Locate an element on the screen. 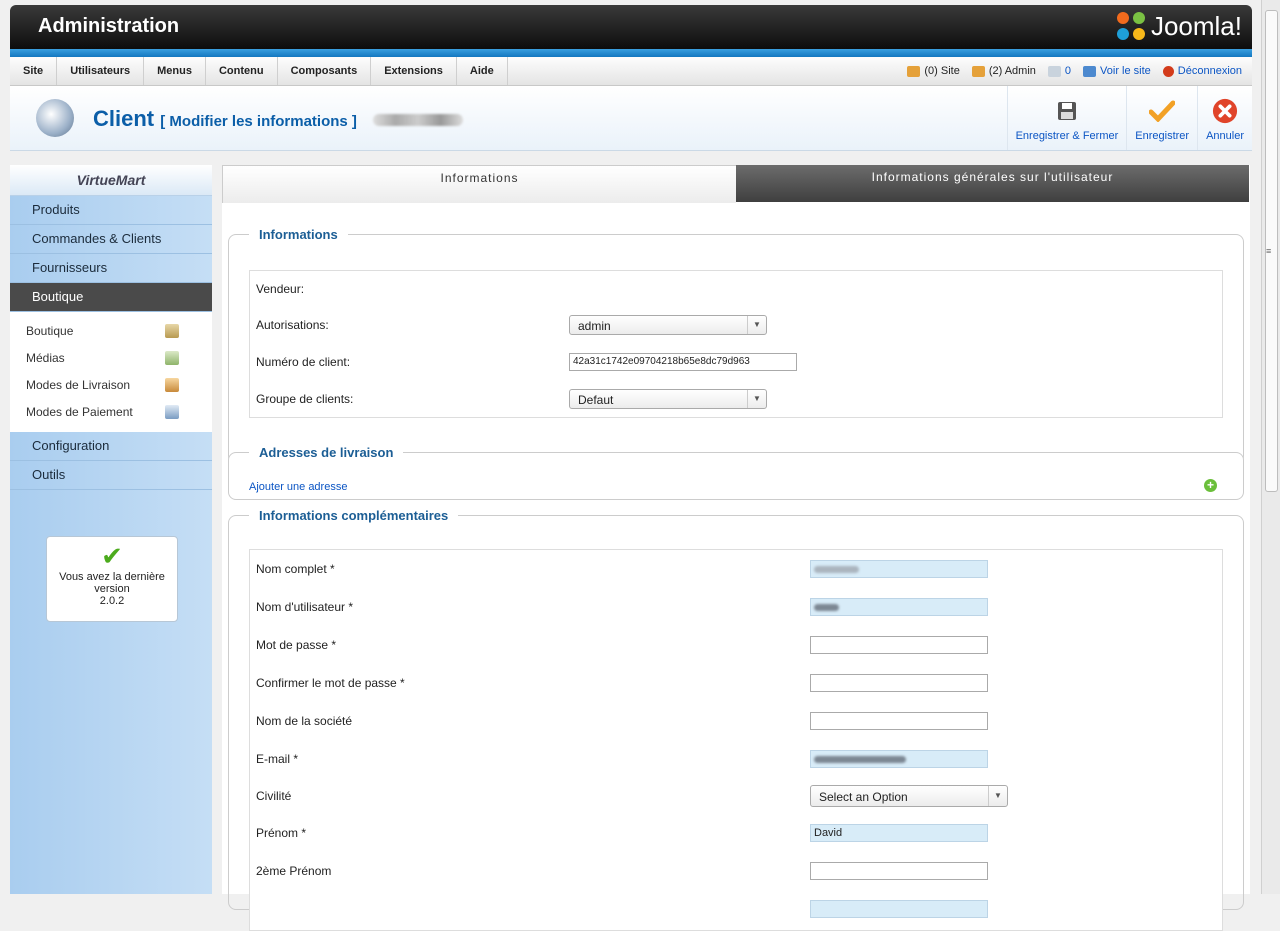 This screenshot has width=1280, height=931. vertical-scrollbar: ≡ is located at coordinates (1270, 447).